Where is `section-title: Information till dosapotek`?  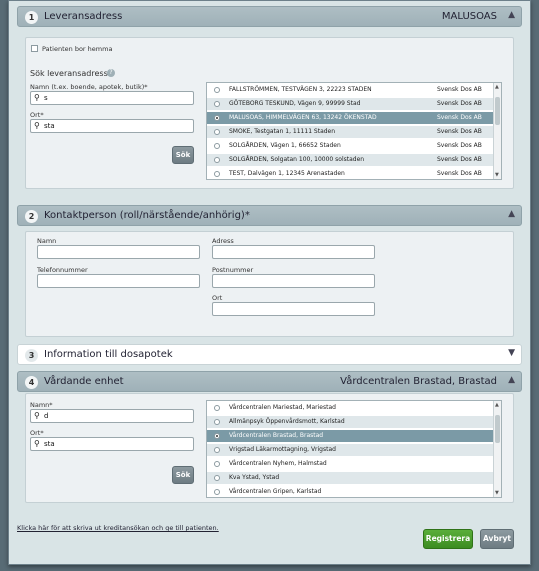 section-title: Information till dosapotek is located at coordinates (108, 354).